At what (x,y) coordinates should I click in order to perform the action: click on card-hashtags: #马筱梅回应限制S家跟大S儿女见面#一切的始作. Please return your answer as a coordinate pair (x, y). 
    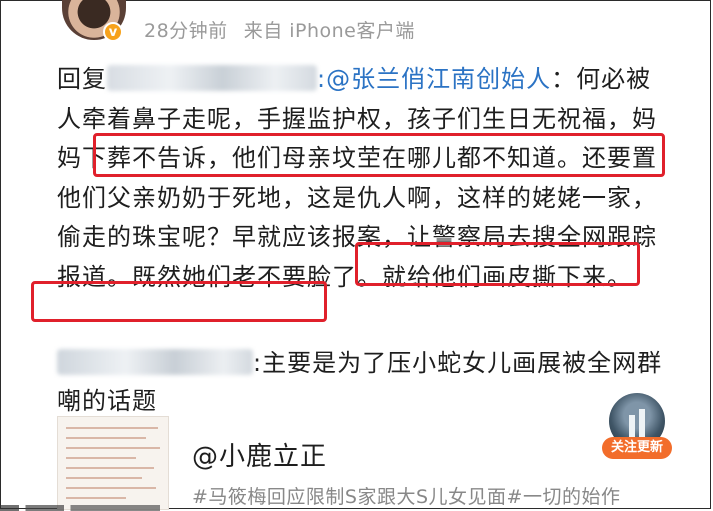
    Looking at the image, I should click on (442, 495).